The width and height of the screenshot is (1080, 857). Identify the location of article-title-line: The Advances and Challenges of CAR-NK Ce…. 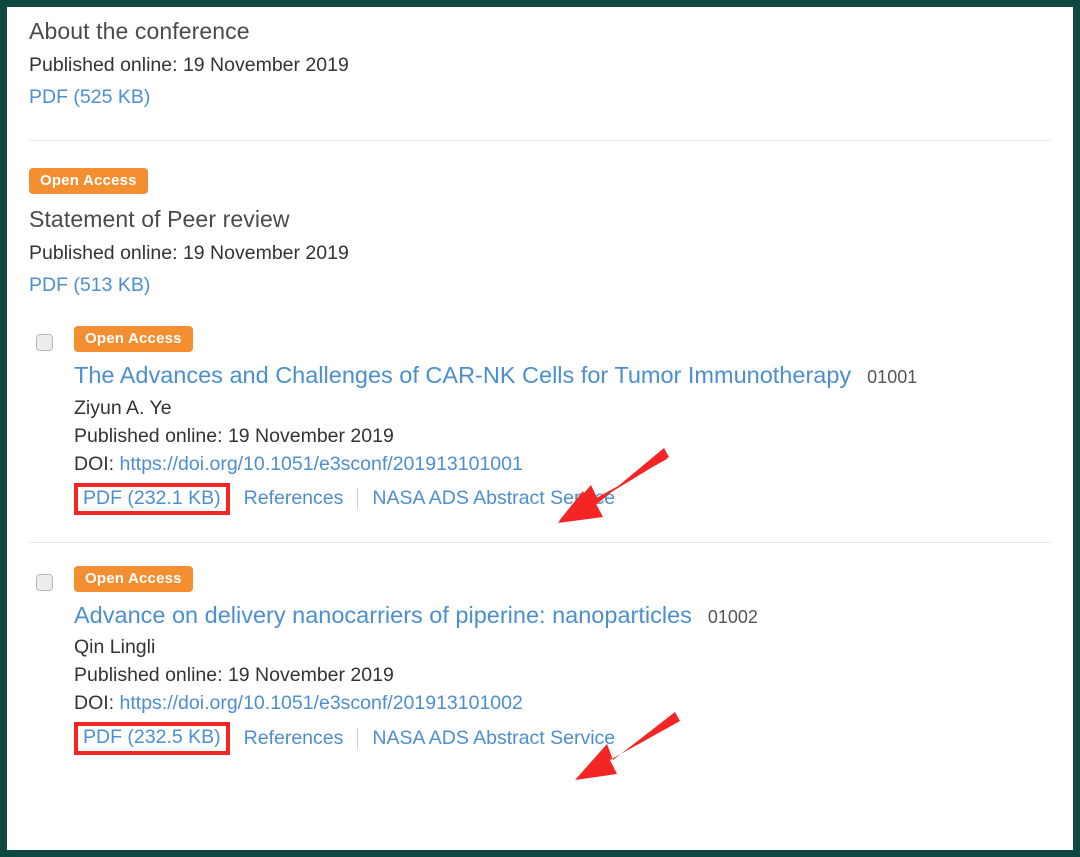
(562, 375).